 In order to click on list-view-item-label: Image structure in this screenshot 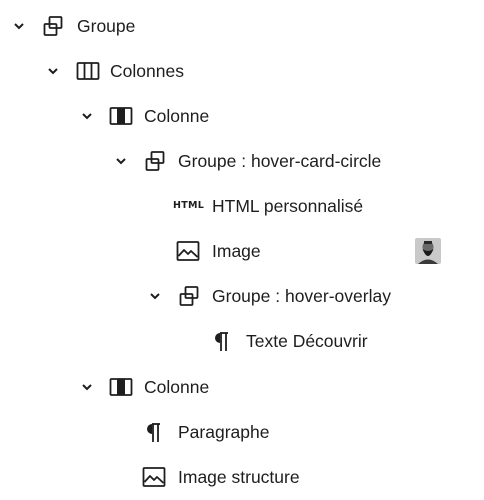, I will do `click(239, 477)`.